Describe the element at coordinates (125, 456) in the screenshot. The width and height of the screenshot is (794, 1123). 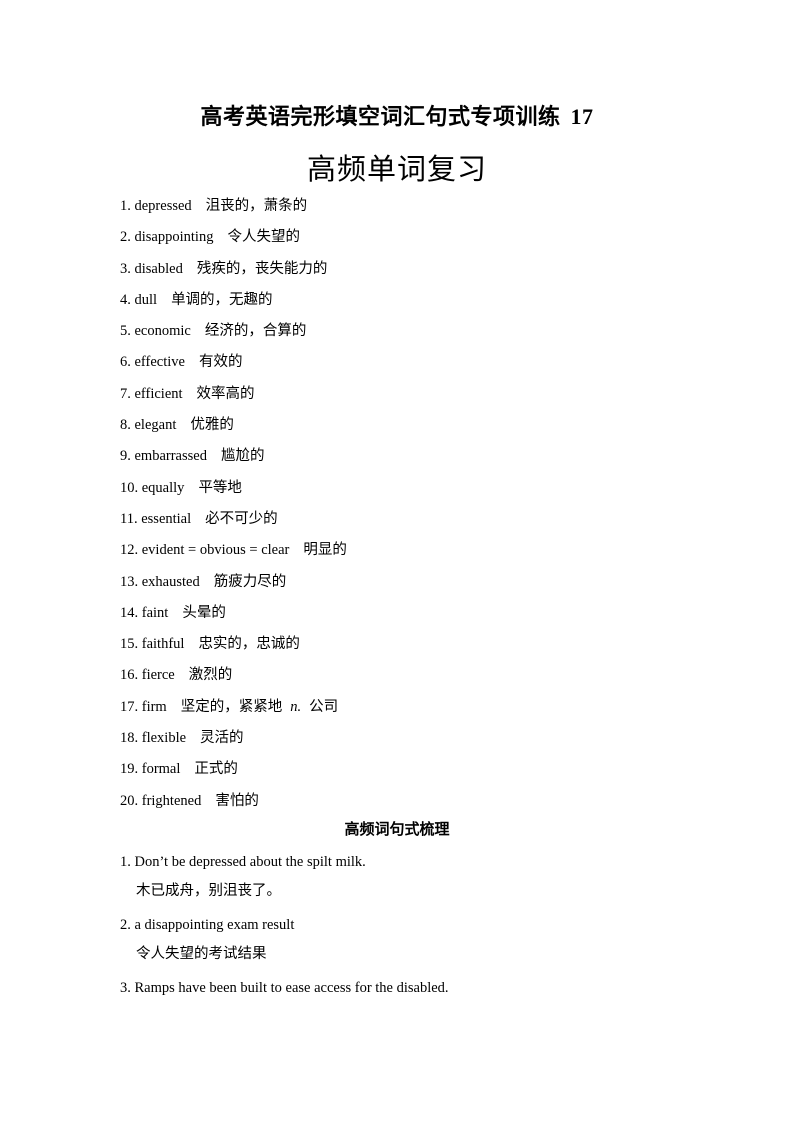
I see `vocabulary-index: 9.` at that location.